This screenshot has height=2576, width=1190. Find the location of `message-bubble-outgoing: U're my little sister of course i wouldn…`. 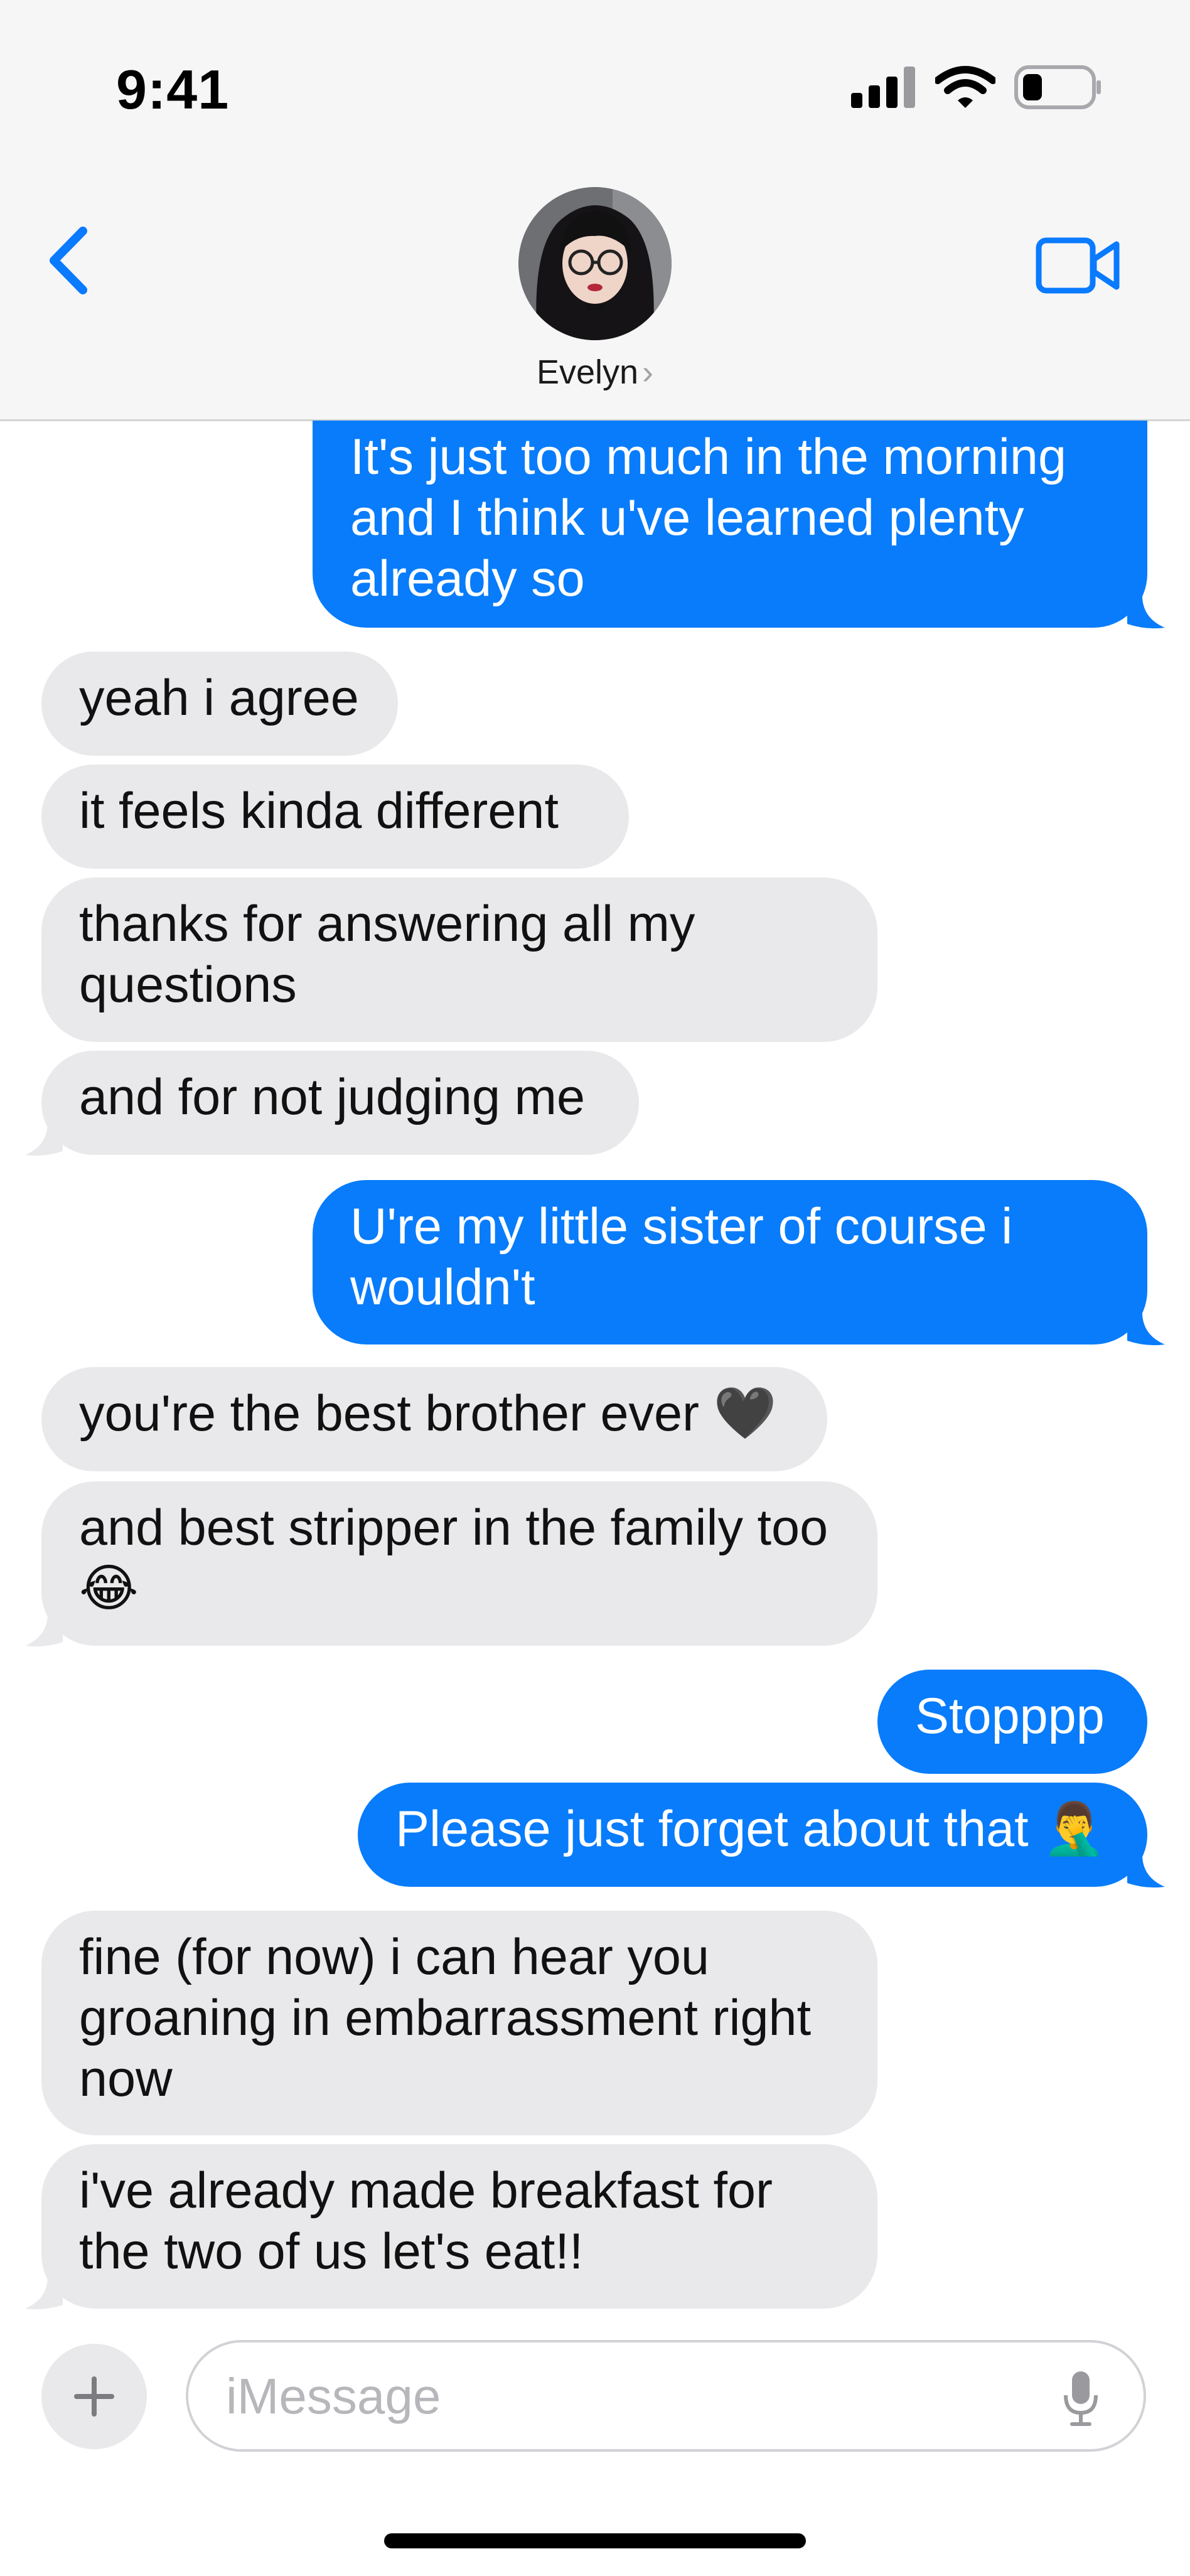

message-bubble-outgoing: U're my little sister of course i wouldn… is located at coordinates (730, 1262).